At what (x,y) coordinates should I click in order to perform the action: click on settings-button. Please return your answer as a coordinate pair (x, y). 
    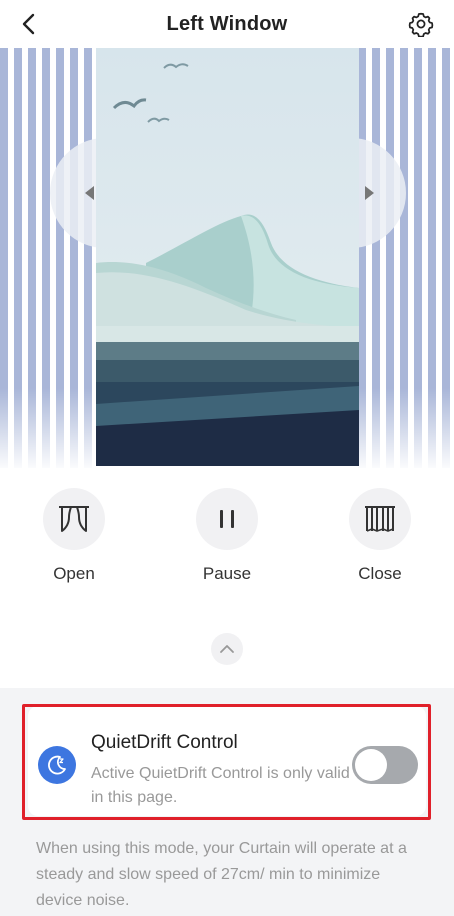
    Looking at the image, I should click on (421, 24).